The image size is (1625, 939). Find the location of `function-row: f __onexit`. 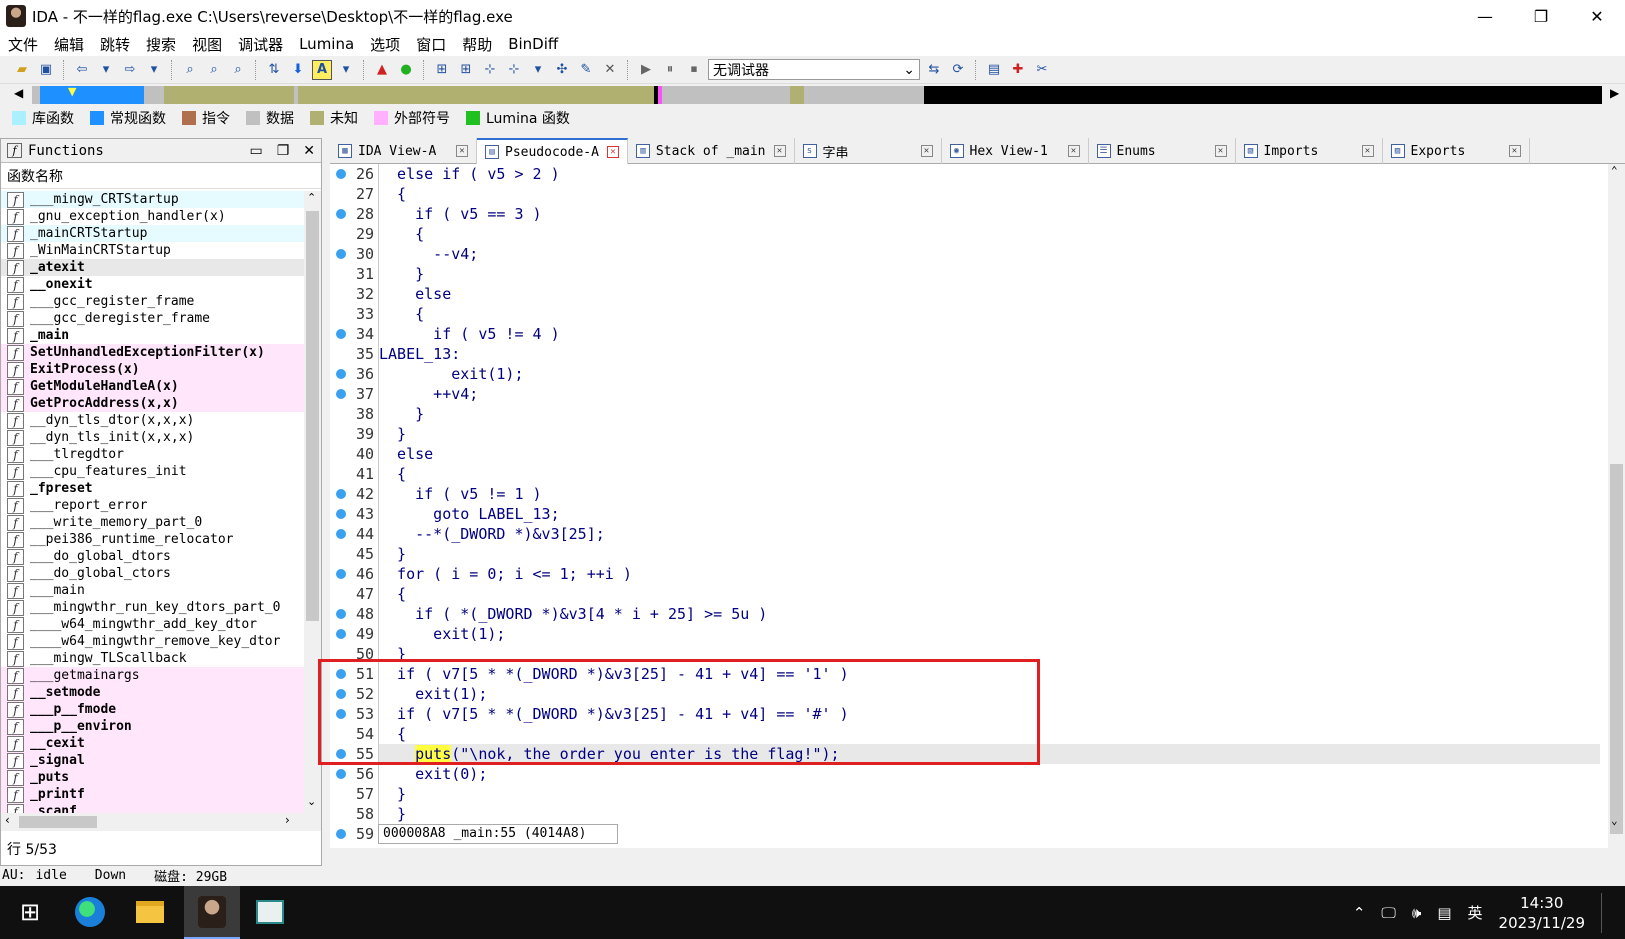

function-row: f __onexit is located at coordinates (153, 284).